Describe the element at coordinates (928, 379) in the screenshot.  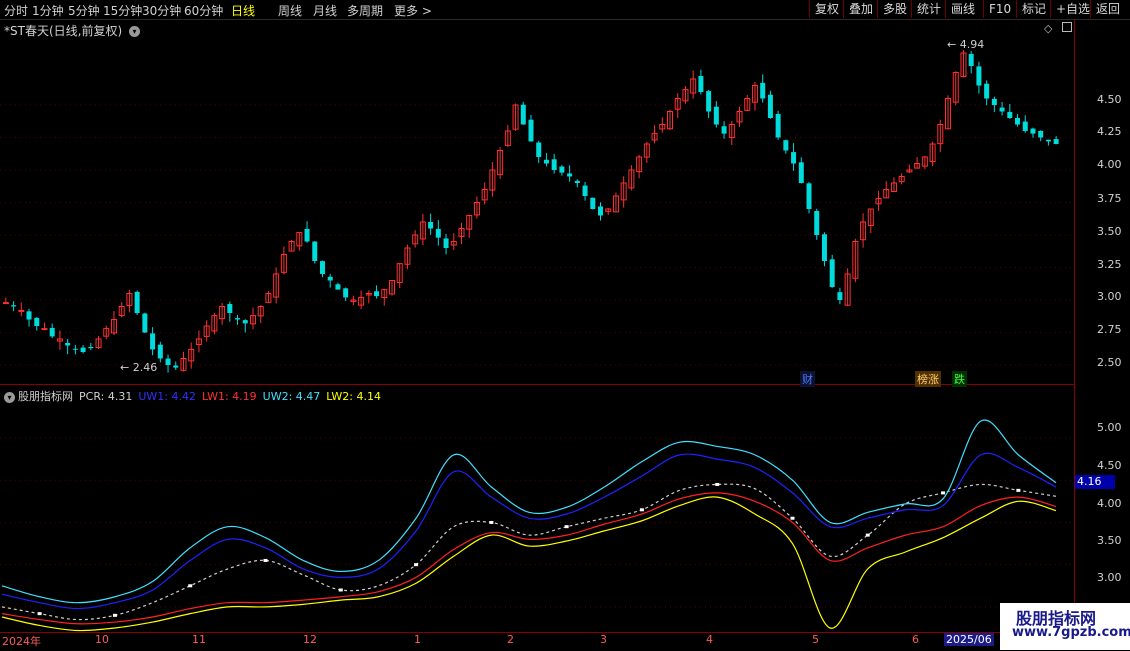
I see `event-tag-rank-up: 榜涨` at that location.